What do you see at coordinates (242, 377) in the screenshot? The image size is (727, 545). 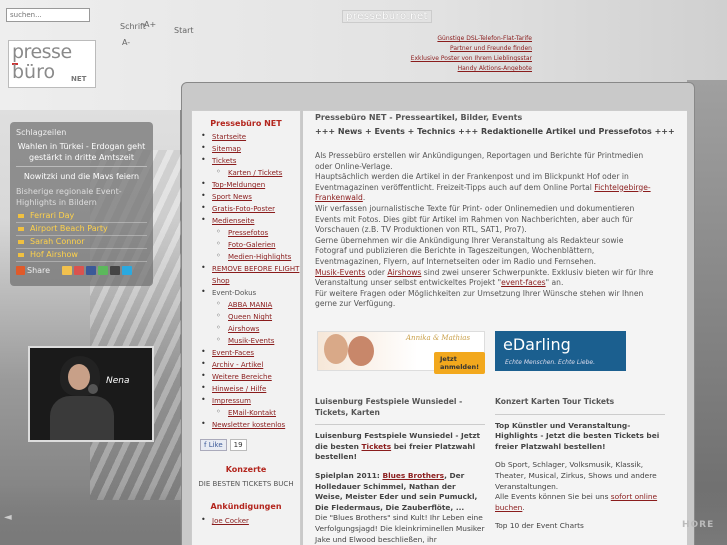 I see `sidebar-item-label: Weitere Bereiche` at bounding box center [242, 377].